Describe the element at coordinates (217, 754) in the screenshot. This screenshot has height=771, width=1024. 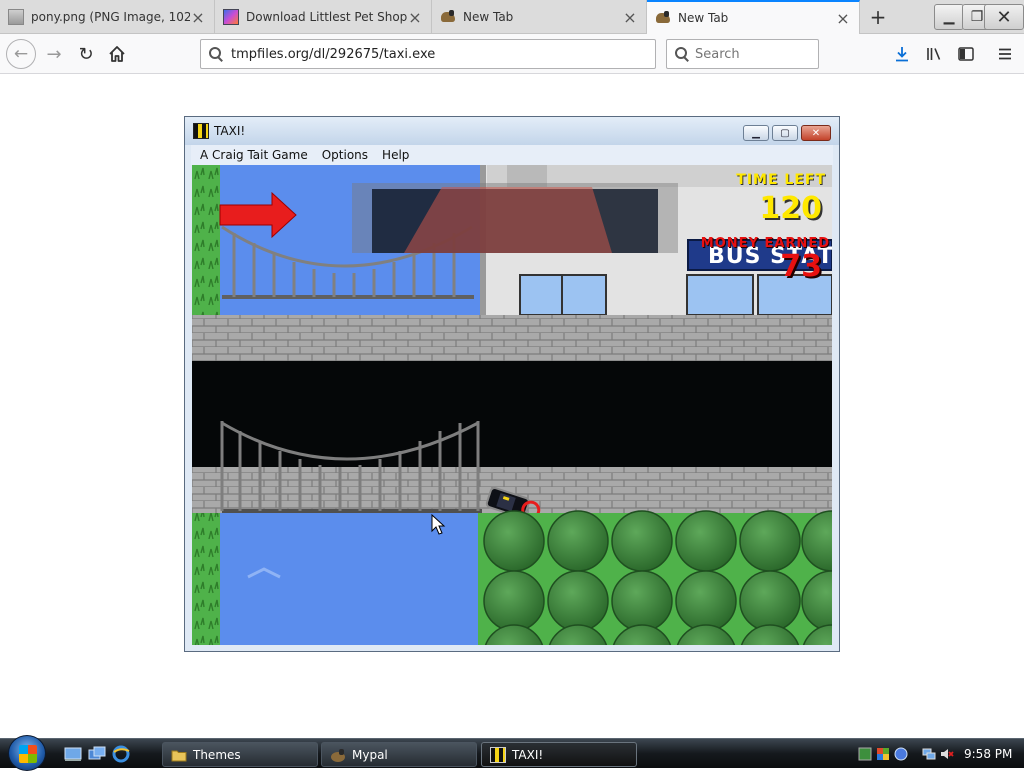
I see `taskbar-item-label: Themes` at that location.